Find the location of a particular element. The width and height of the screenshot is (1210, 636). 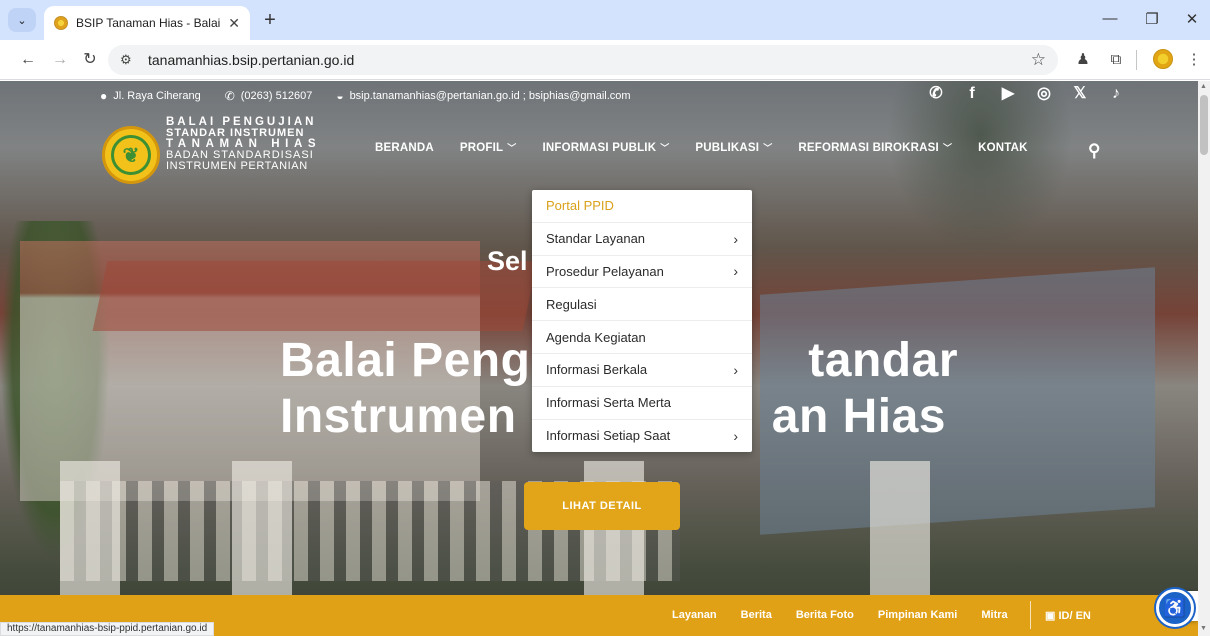

tab-close-icon: ✕ is located at coordinates (234, 23).